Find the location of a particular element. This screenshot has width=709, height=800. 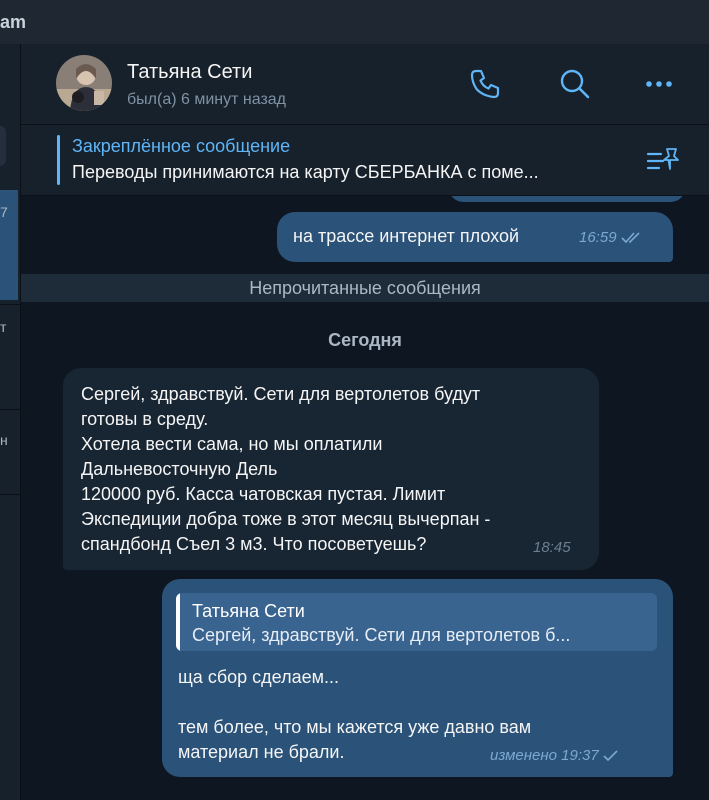

edited-label: изменено is located at coordinates (523, 755).